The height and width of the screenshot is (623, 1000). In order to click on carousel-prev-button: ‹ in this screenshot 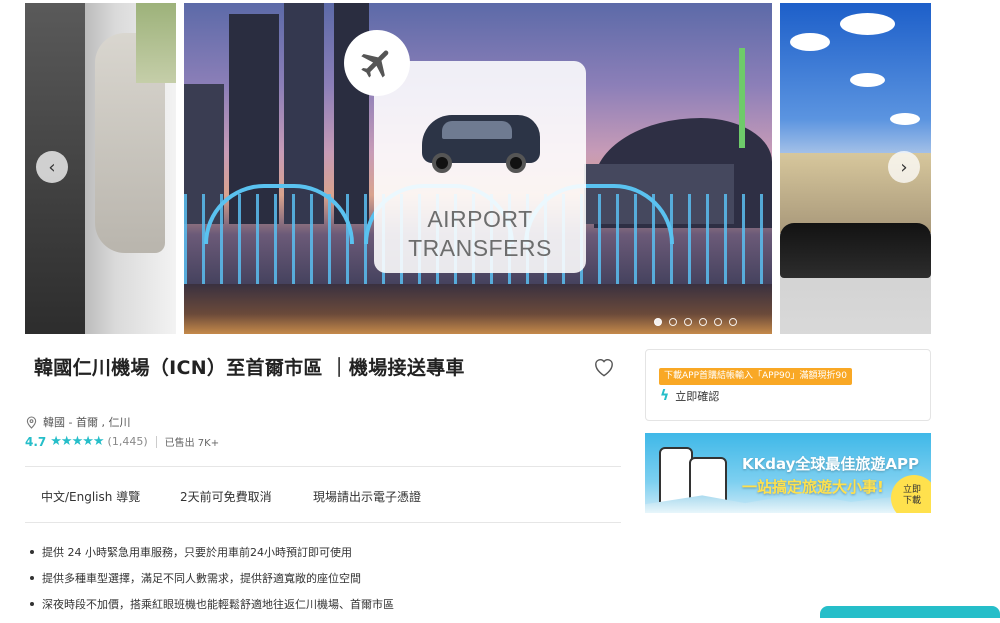, I will do `click(52, 167)`.